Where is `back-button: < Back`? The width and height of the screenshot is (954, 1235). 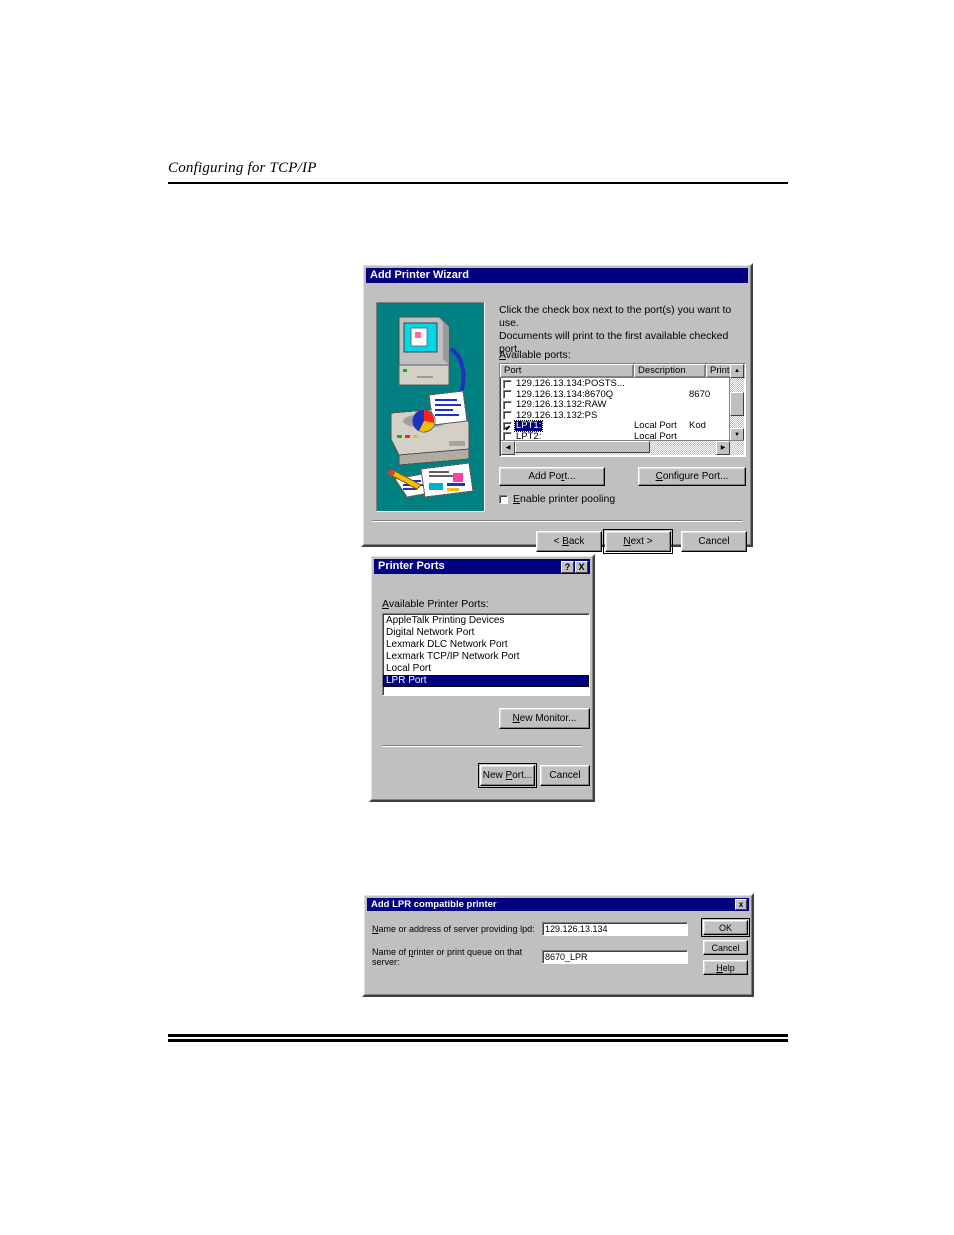
back-button: < Back is located at coordinates (569, 541).